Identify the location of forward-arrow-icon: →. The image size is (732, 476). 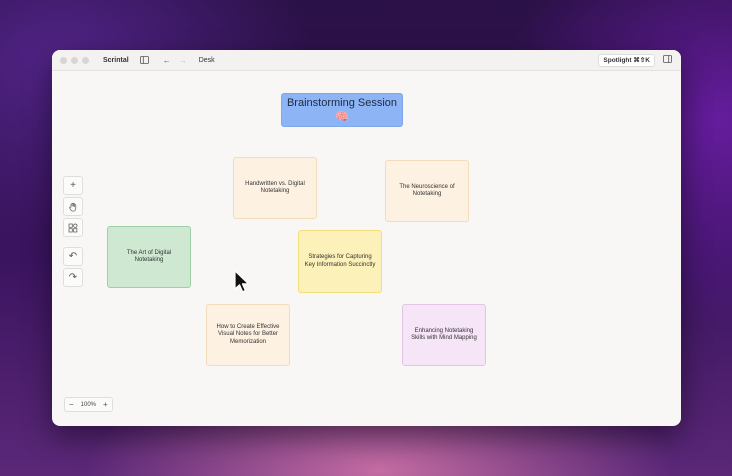
(183, 60).